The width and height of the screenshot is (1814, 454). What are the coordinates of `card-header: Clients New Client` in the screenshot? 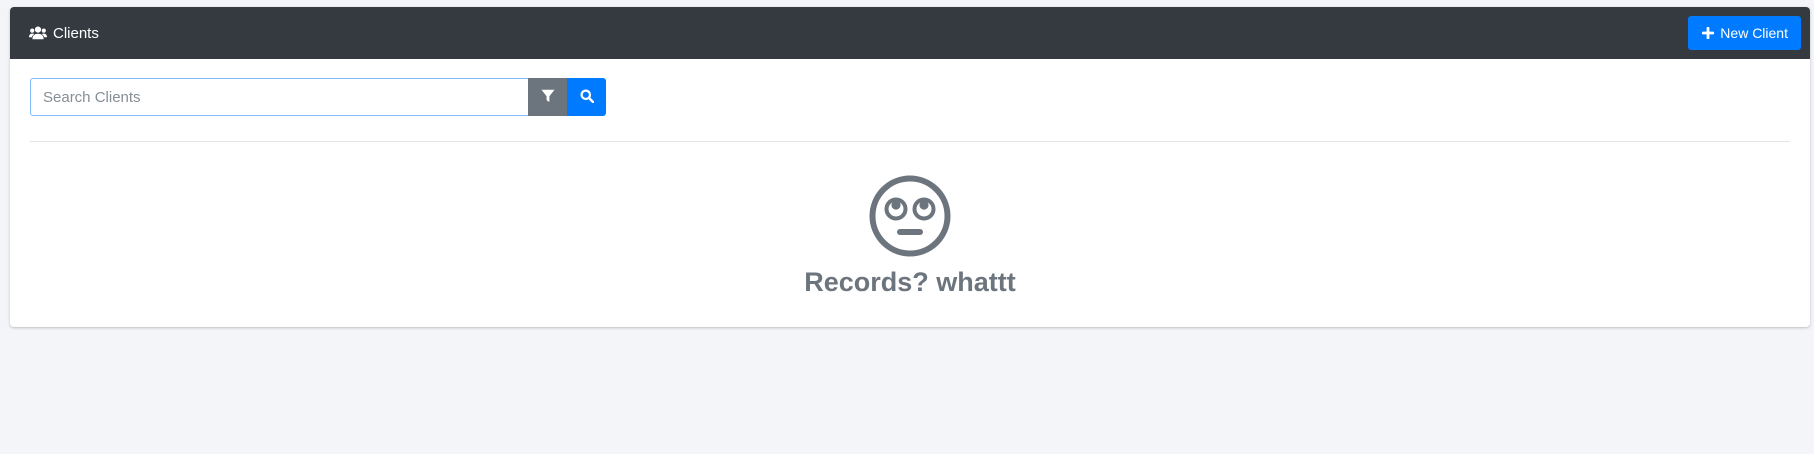 It's located at (910, 33).